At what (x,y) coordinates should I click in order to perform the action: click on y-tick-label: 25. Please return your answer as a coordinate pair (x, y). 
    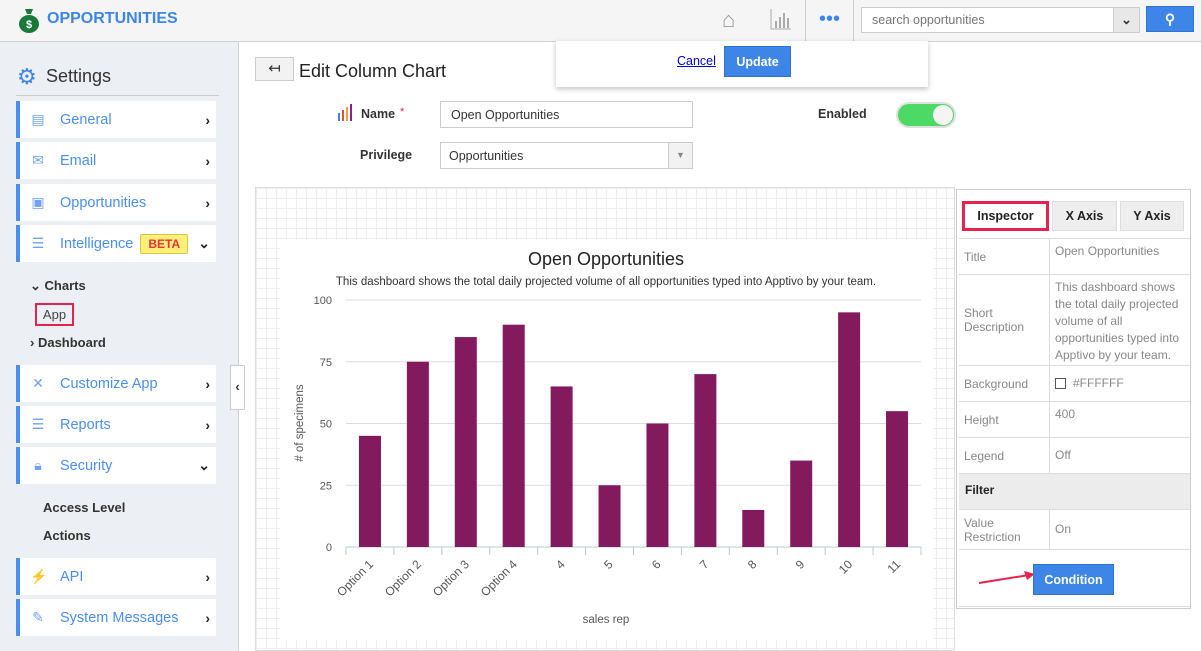
    Looking at the image, I should click on (326, 486).